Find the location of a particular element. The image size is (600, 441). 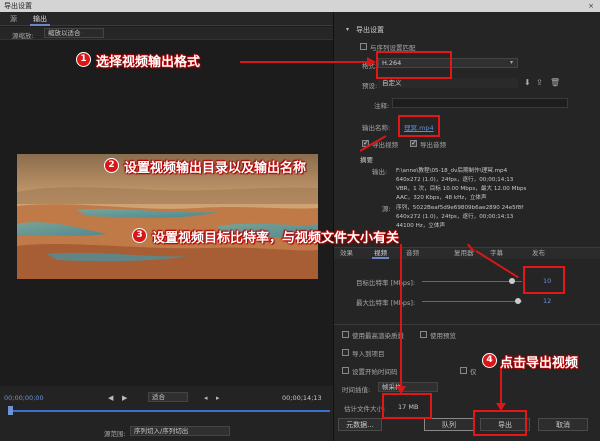

annotation-number: 3 is located at coordinates (139, 235).